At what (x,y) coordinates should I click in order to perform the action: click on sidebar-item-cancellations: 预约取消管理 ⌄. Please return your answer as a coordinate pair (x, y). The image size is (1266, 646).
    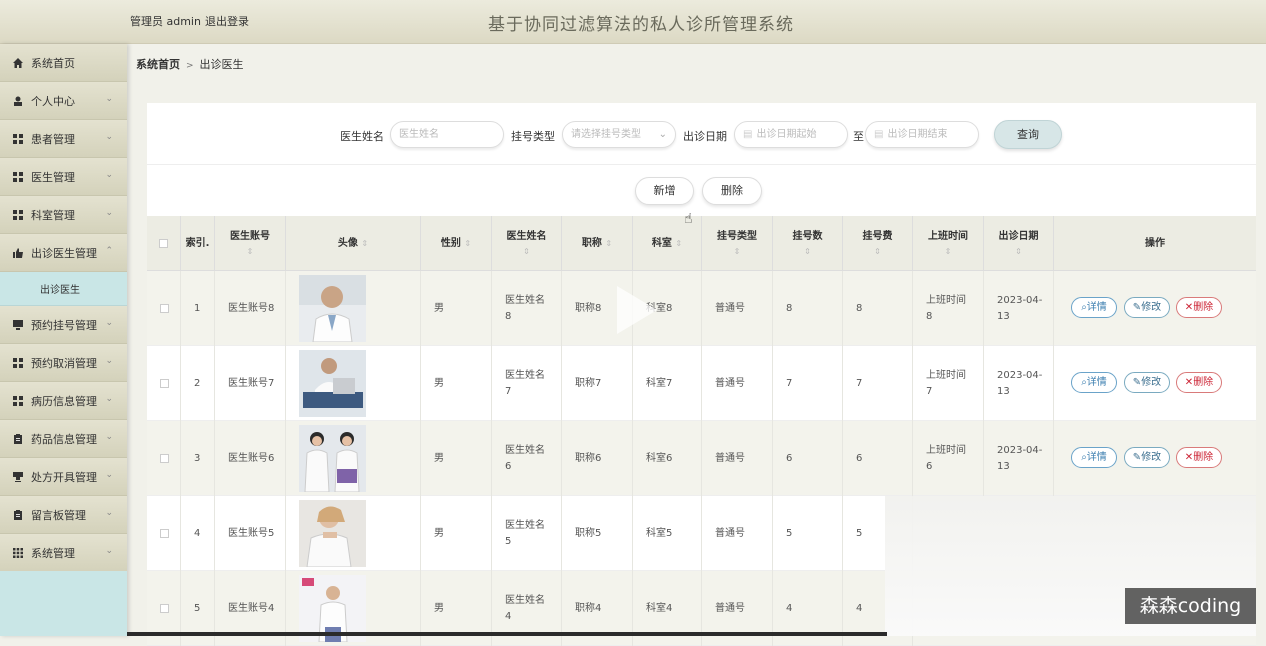
    Looking at the image, I should click on (63, 363).